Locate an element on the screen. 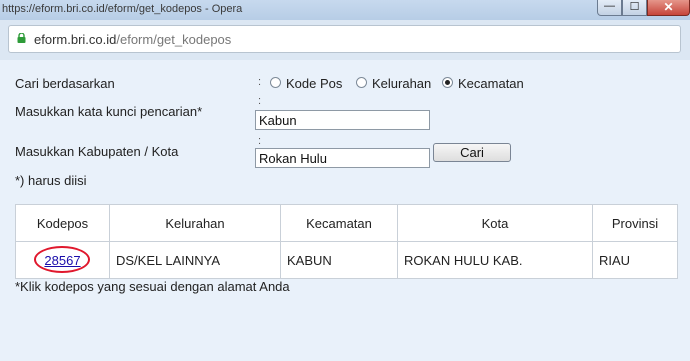  minimize-icon: — is located at coordinates (609, 6).